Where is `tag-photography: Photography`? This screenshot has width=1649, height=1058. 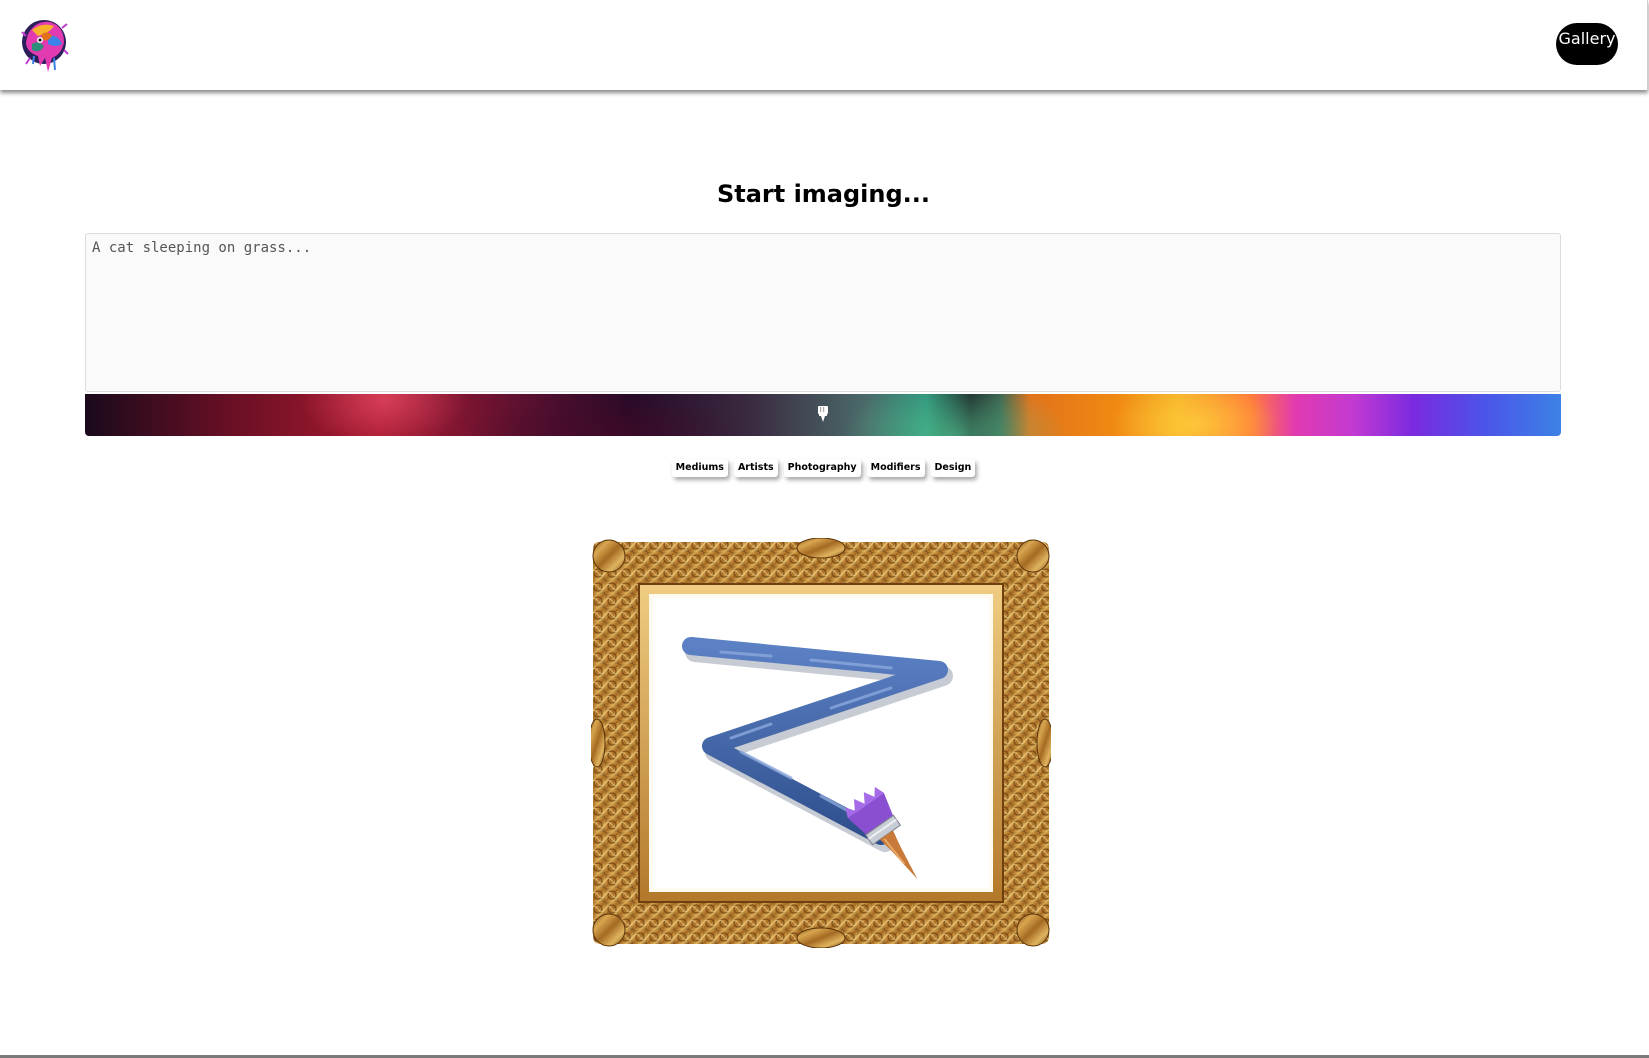 tag-photography: Photography is located at coordinates (822, 468).